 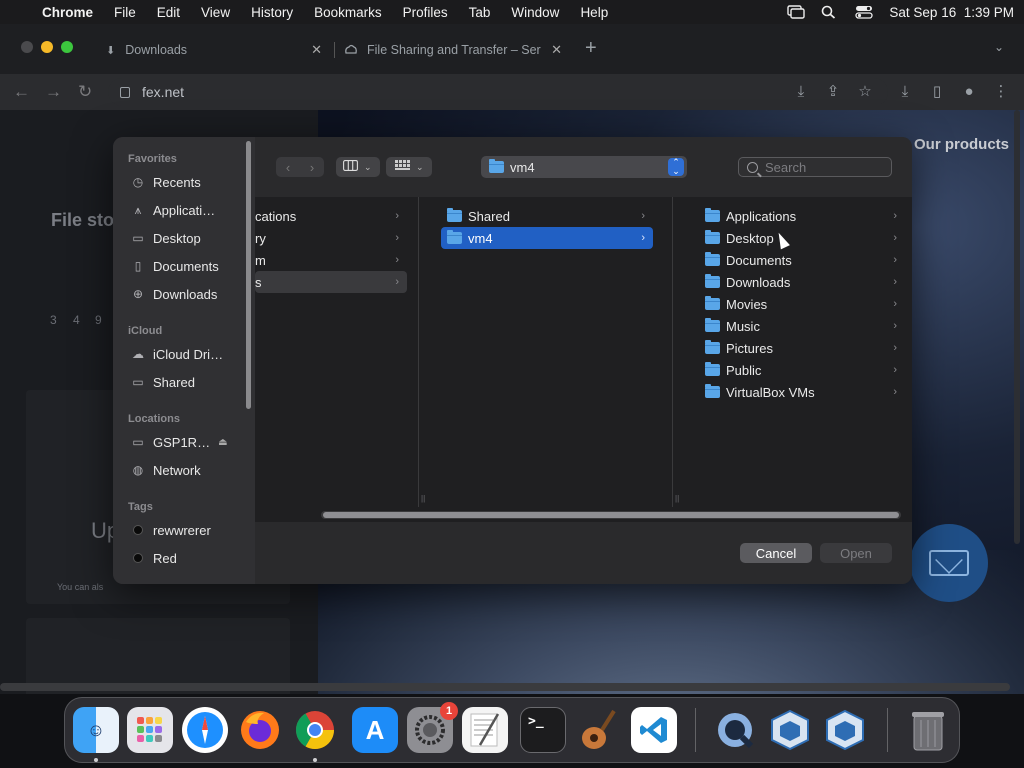 What do you see at coordinates (999, 47) in the screenshot?
I see `tab-search-chevron-icon: ⌄` at bounding box center [999, 47].